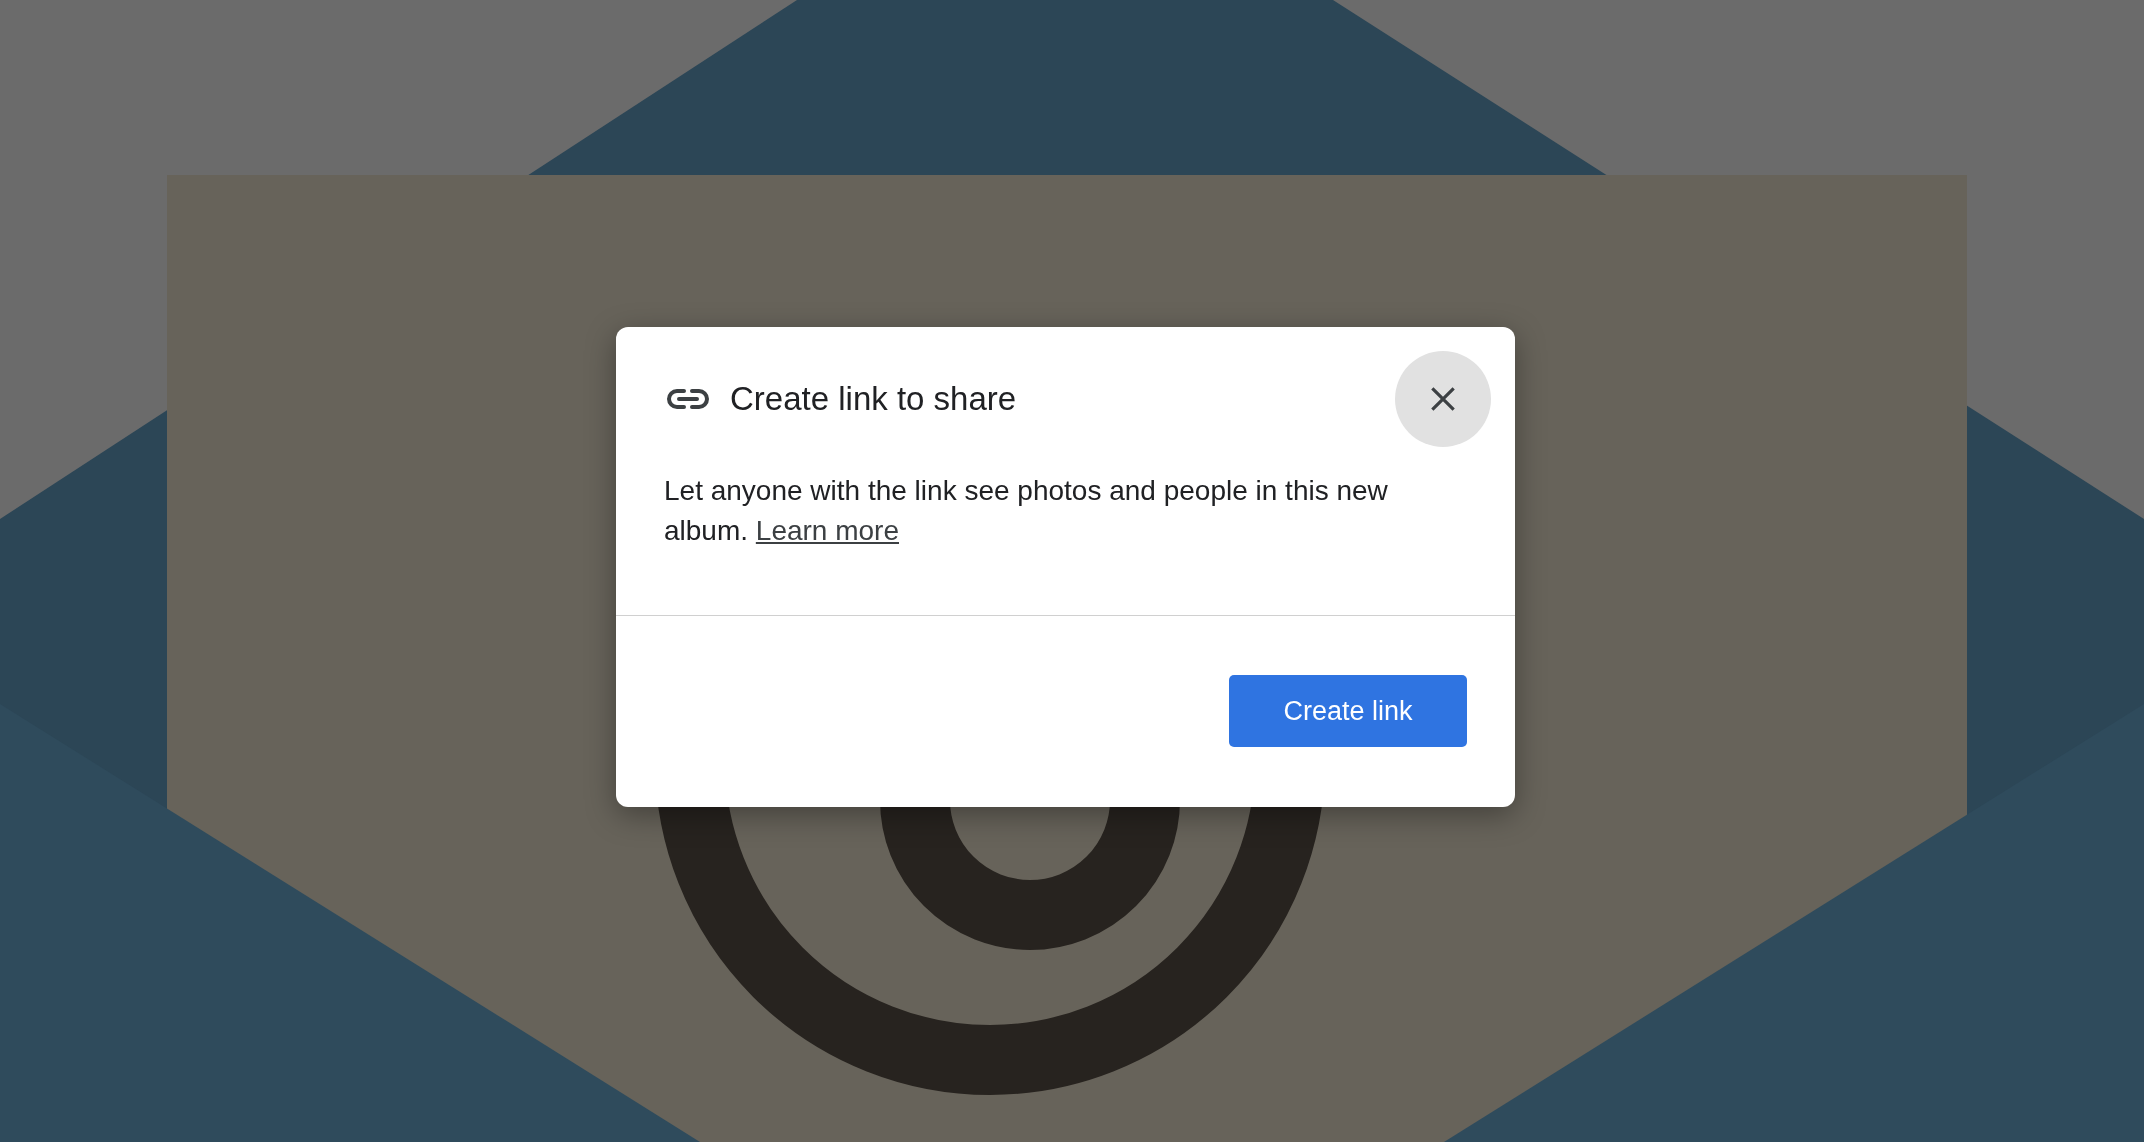 This screenshot has height=1142, width=2144. I want to click on create-link-button: Create link, so click(1348, 711).